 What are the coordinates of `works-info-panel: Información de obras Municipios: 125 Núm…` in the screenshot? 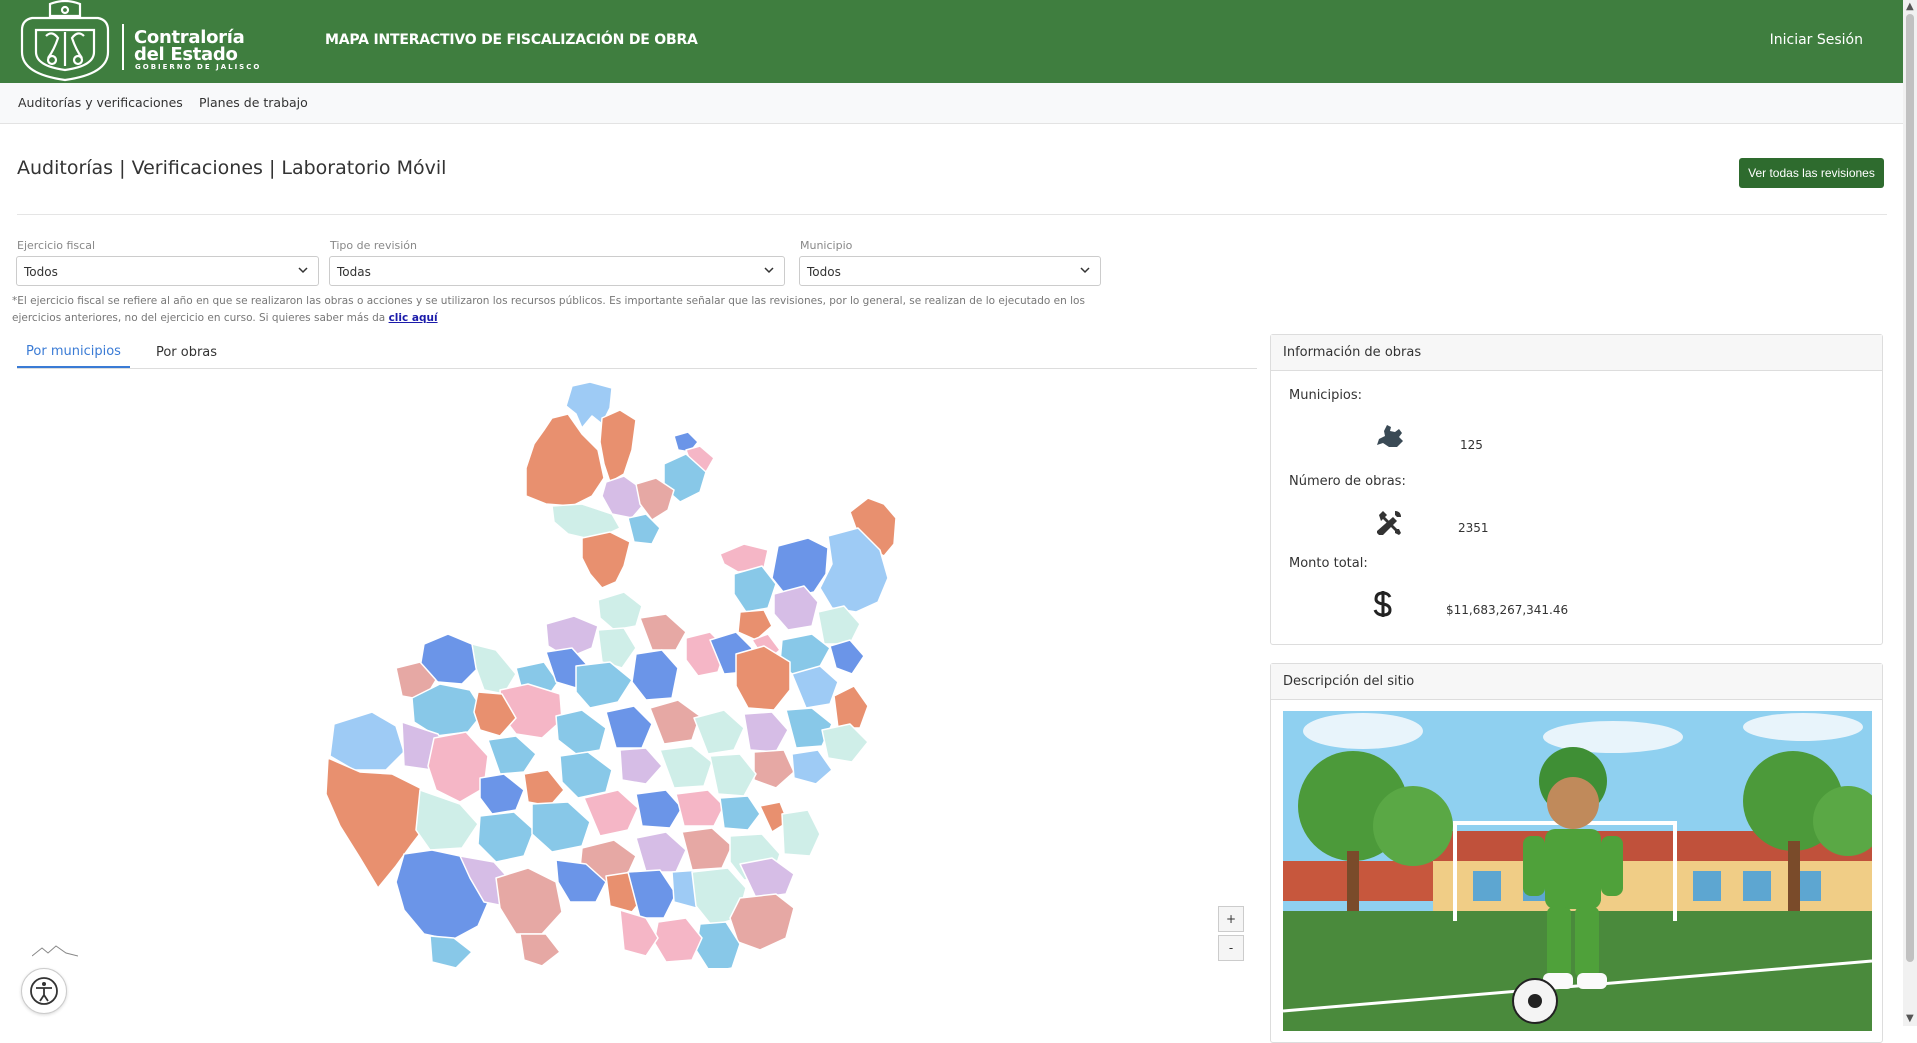 It's located at (1576, 489).